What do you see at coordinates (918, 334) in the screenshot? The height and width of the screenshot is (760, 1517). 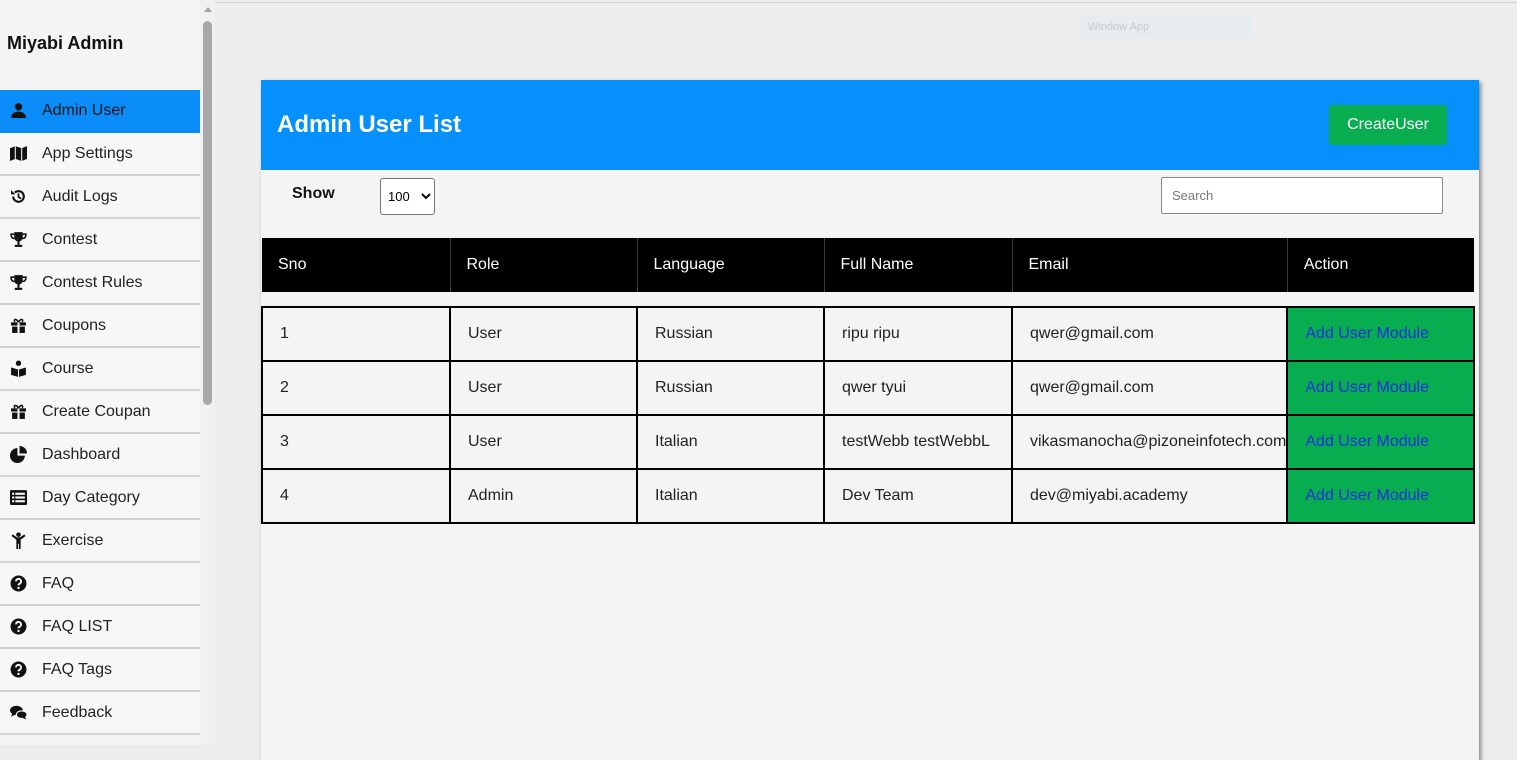 I see `cell-full-name: ripu ripu` at bounding box center [918, 334].